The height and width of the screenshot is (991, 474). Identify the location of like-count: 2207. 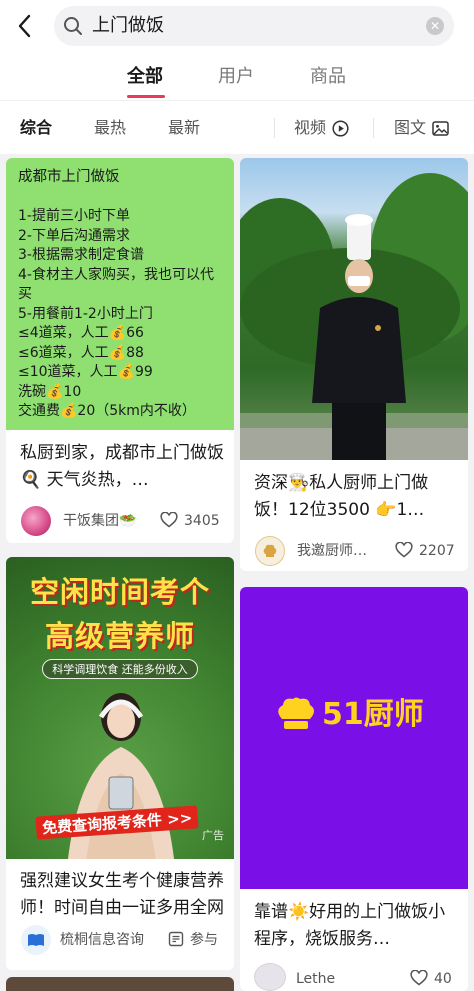
(425, 551).